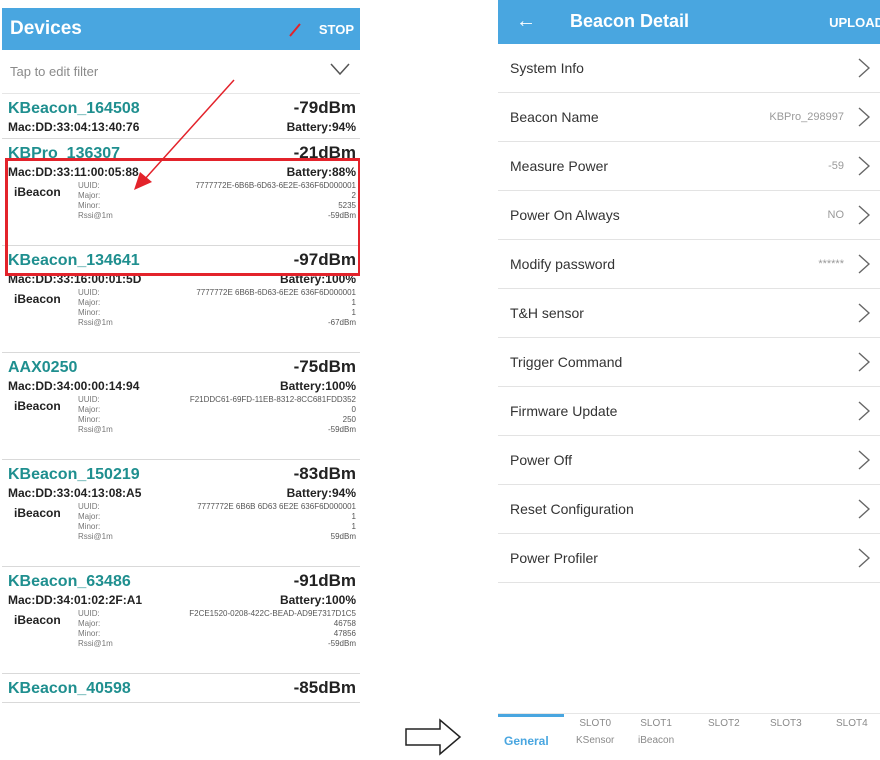 This screenshot has height=760, width=880. What do you see at coordinates (341, 643) in the screenshot?
I see `rssi-value: -59dBm` at bounding box center [341, 643].